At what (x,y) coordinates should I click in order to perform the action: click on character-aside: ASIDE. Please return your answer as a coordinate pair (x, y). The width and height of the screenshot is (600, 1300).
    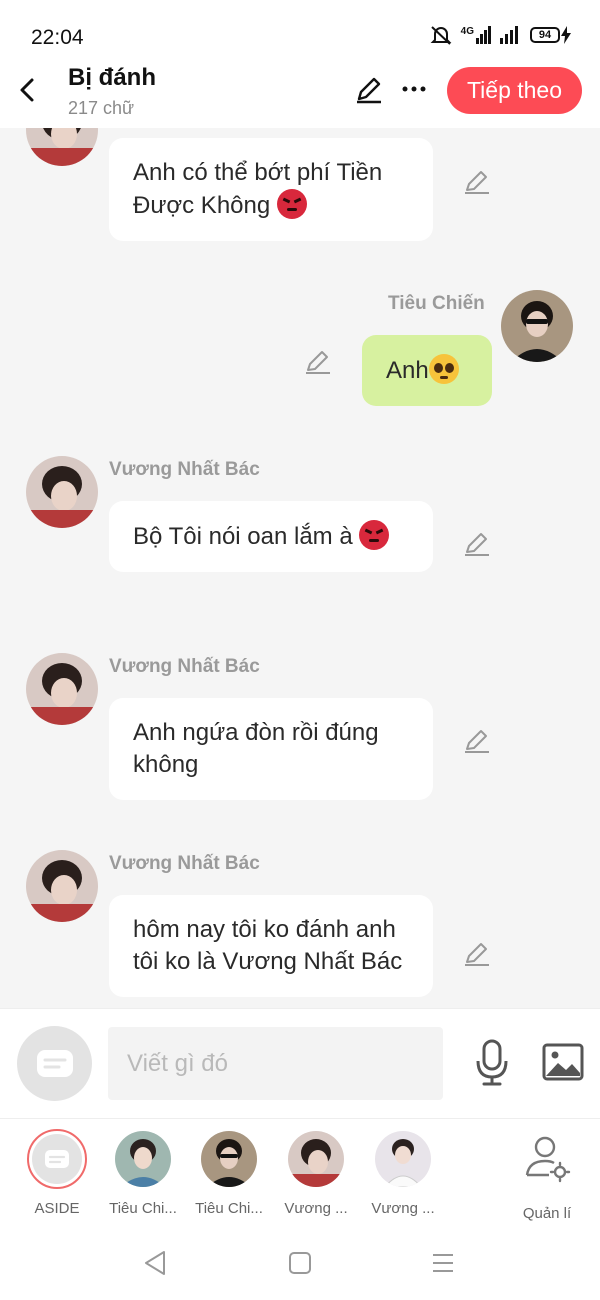
    Looking at the image, I should click on (57, 1173).